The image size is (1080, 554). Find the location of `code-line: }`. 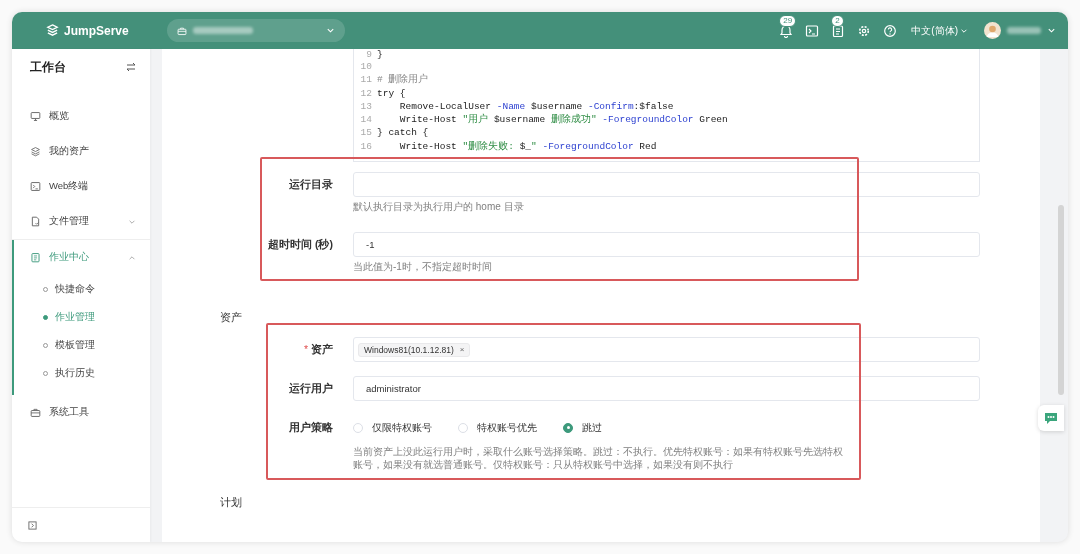

code-line: } is located at coordinates (380, 54).